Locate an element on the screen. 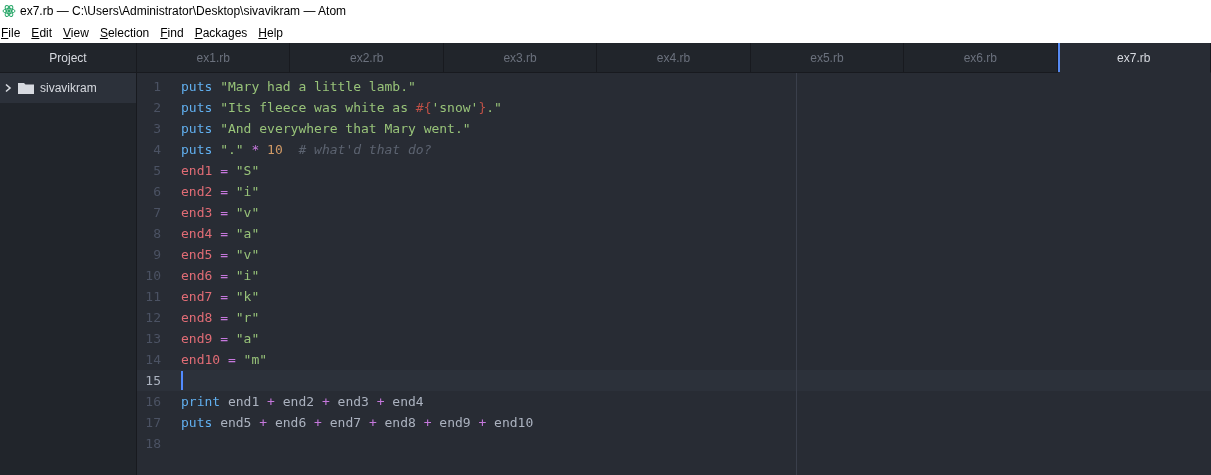 The width and height of the screenshot is (1211, 475). code-line: puts "." * 10 # what'd that do? is located at coordinates (306, 149).